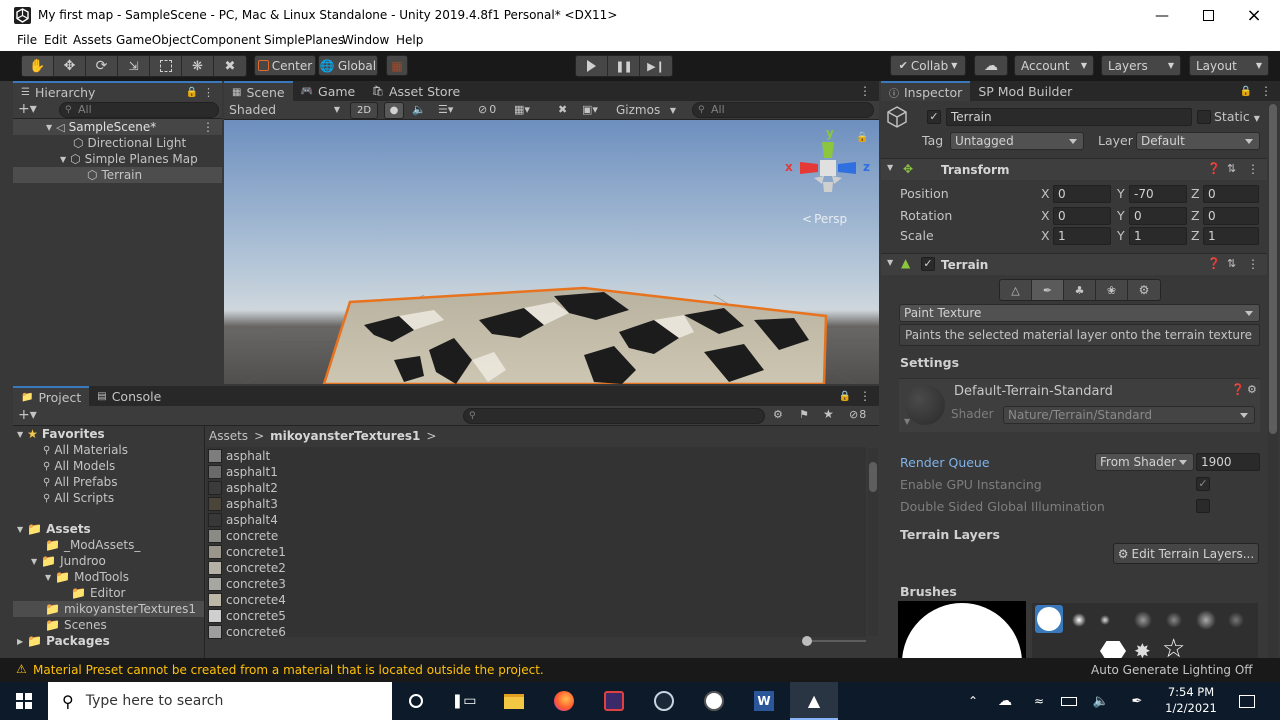 This screenshot has width=1280, height=720. I want to click on maximize-button, so click(1208, 15).